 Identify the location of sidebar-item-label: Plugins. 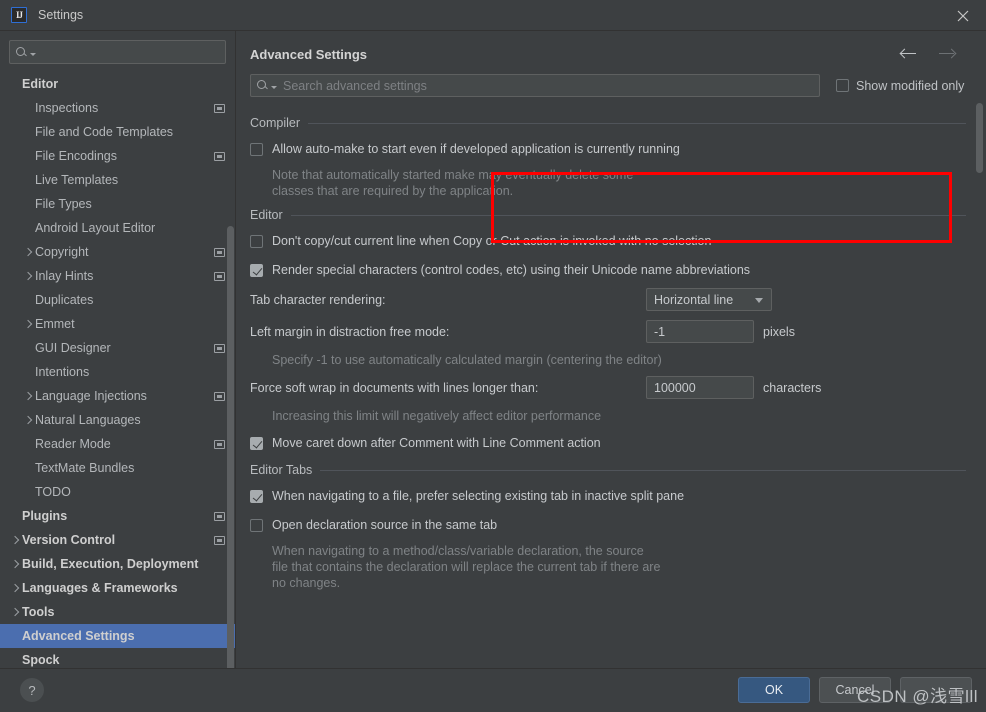
(45, 516).